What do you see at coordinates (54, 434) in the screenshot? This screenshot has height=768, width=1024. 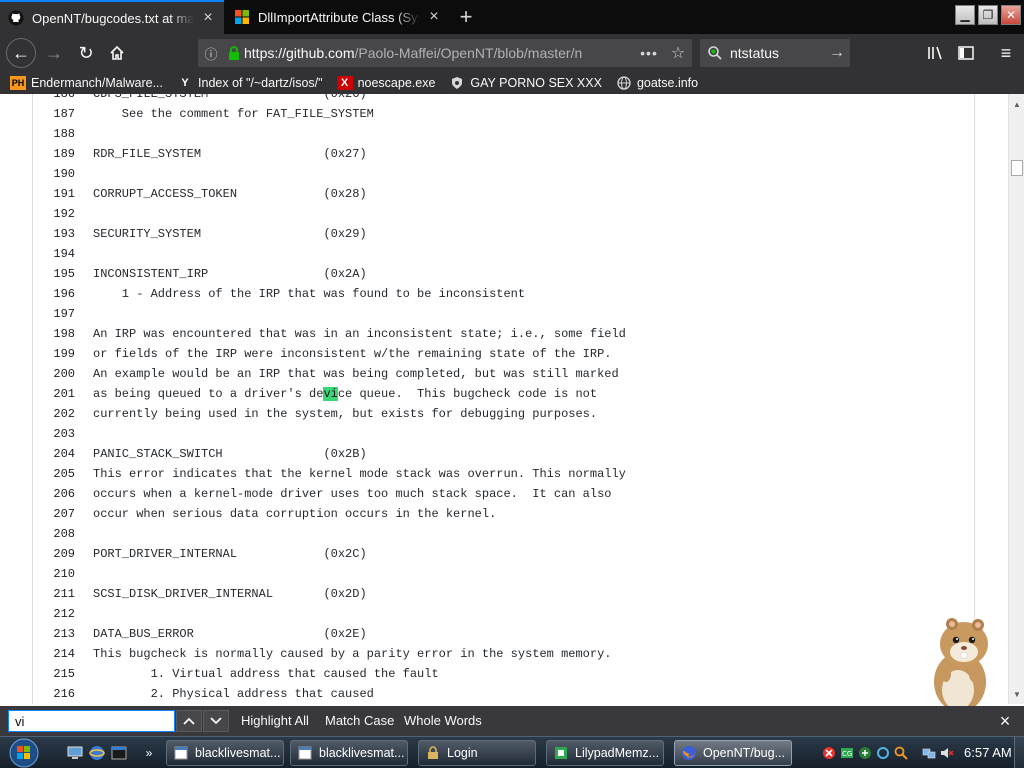 I see `line-number: 203` at bounding box center [54, 434].